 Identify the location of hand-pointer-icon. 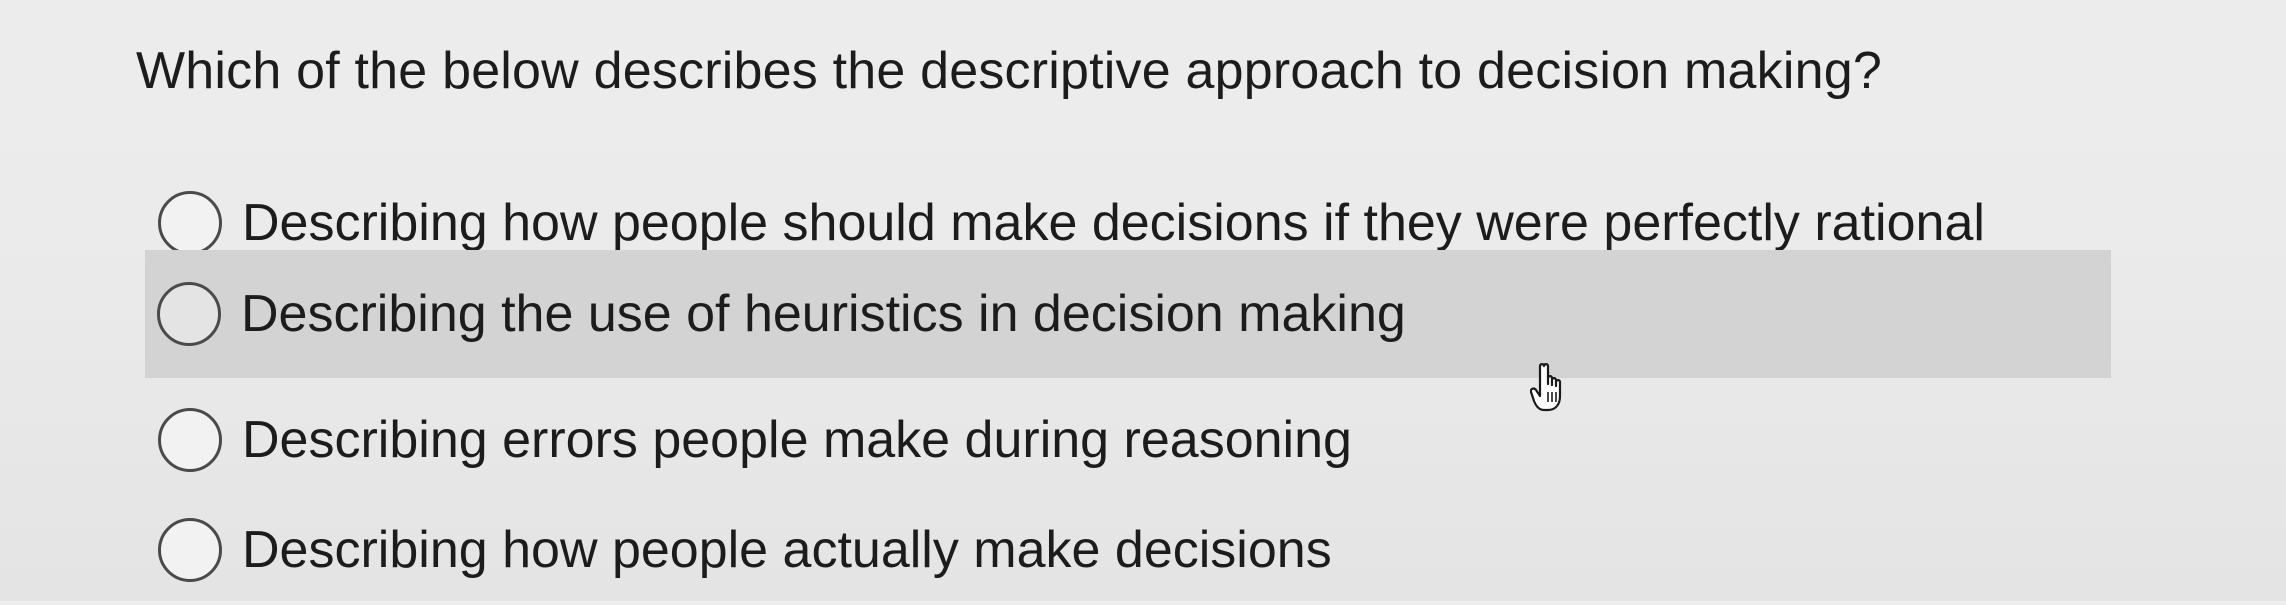
(1546, 387).